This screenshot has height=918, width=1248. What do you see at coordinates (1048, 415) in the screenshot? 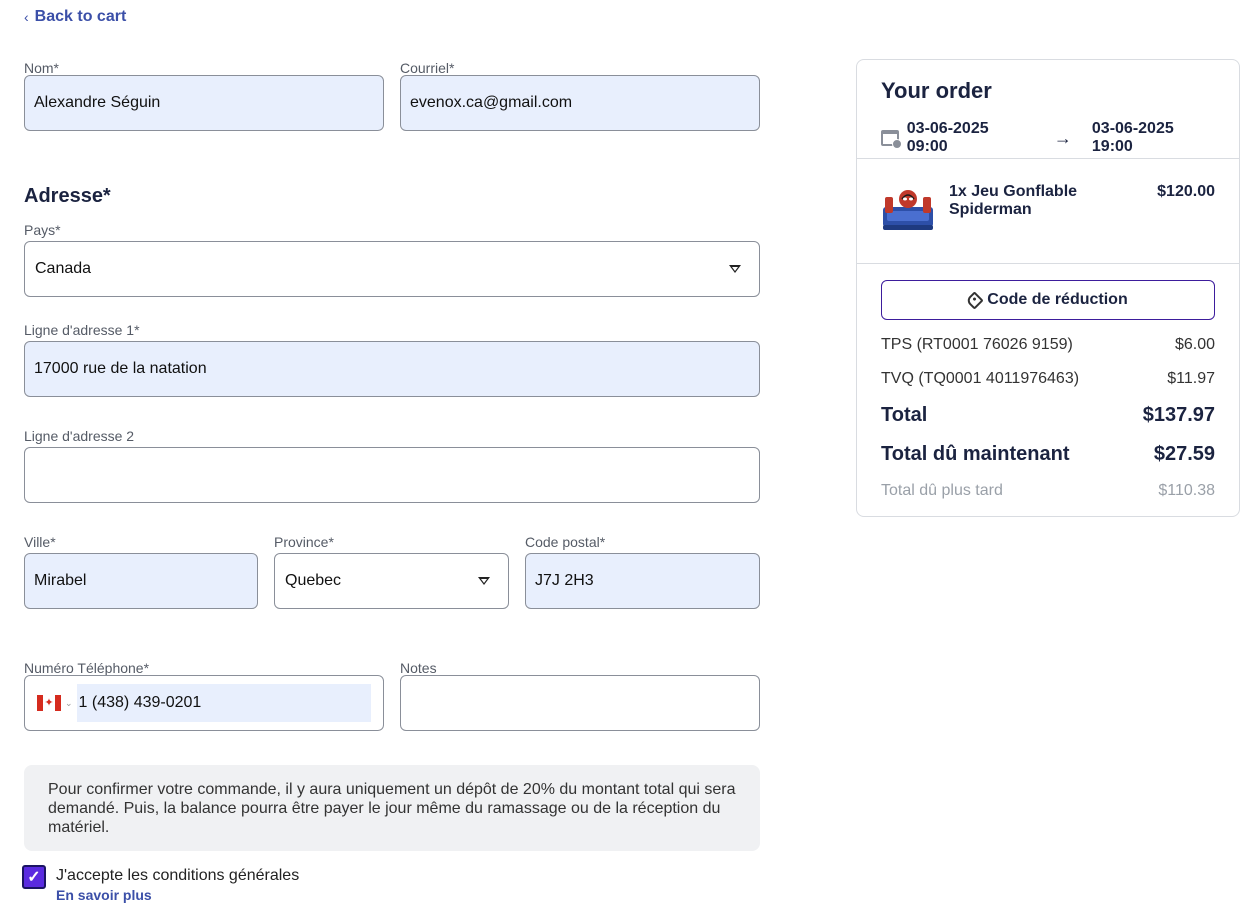
I see `total-row: Total $137.97` at bounding box center [1048, 415].